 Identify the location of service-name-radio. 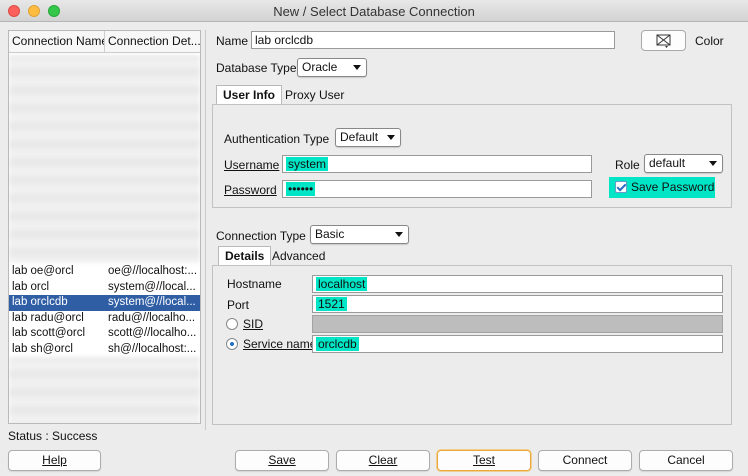
(232, 344).